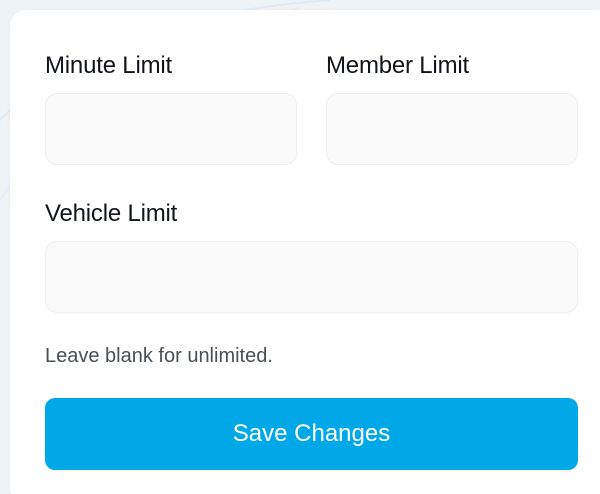 The height and width of the screenshot is (494, 600). I want to click on unlimited-hint-text: Leave blank for unlimited., so click(159, 356).